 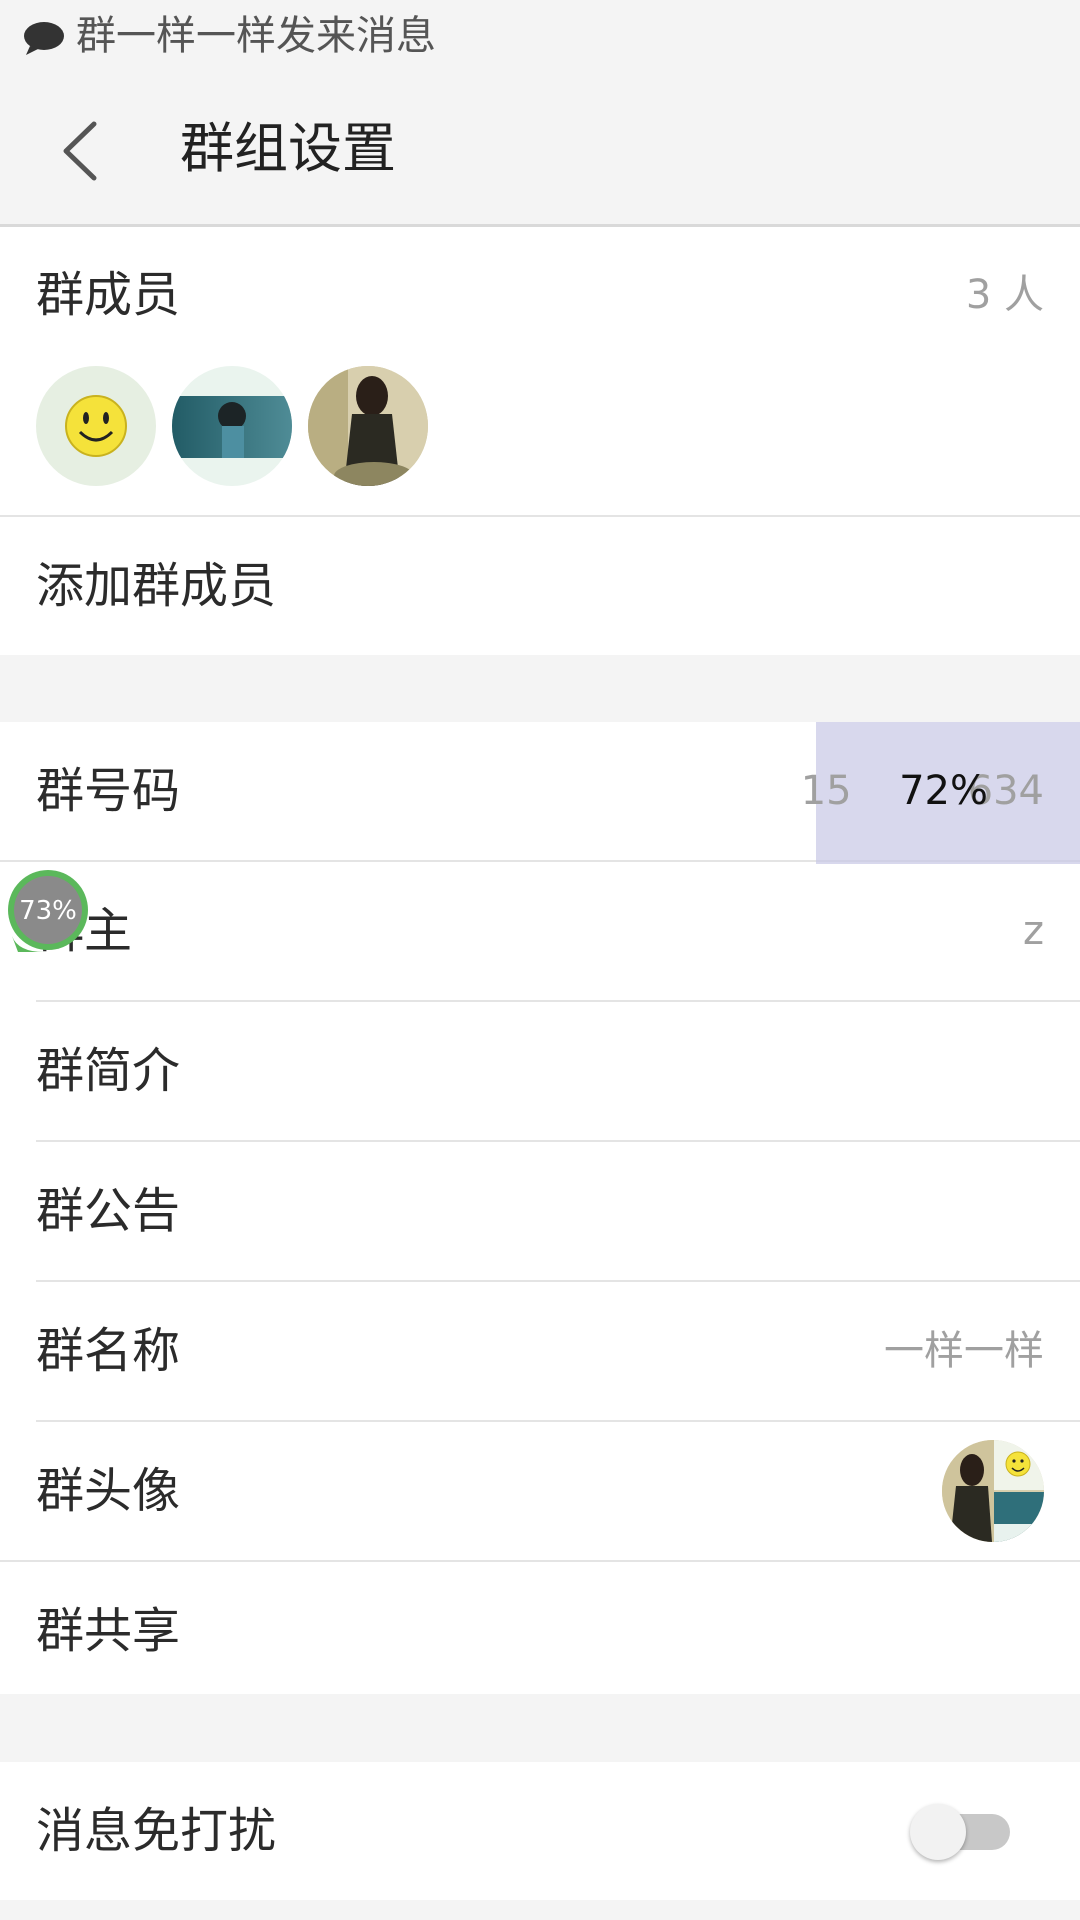 I want to click on group-avatar-icon, so click(x=993, y=1491).